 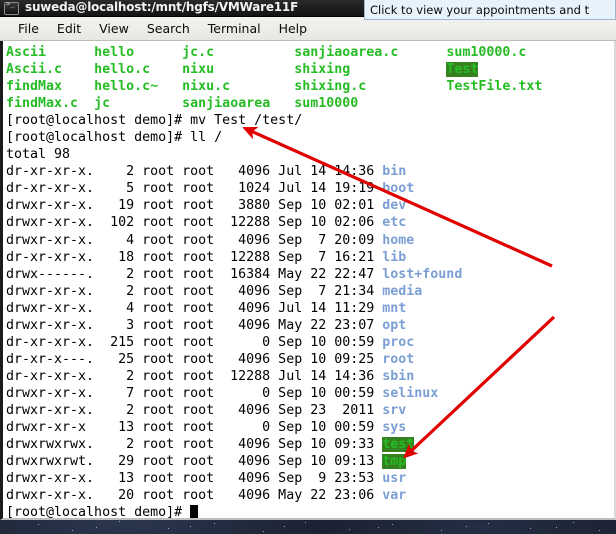 What do you see at coordinates (162, 7) in the screenshot?
I see `window-title: suweda@localhost:/mnt/hgfs/VMWare11F` at bounding box center [162, 7].